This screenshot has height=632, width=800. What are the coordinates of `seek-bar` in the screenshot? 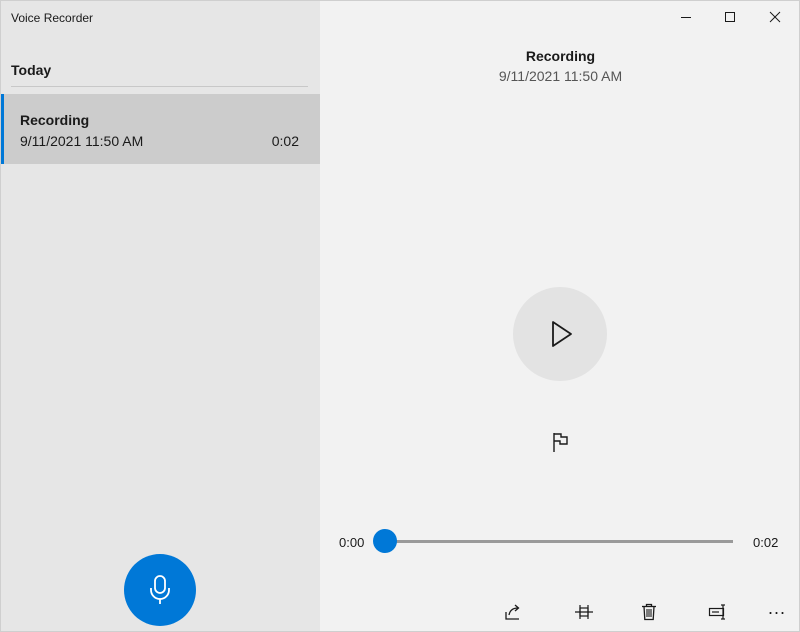 It's located at (553, 541).